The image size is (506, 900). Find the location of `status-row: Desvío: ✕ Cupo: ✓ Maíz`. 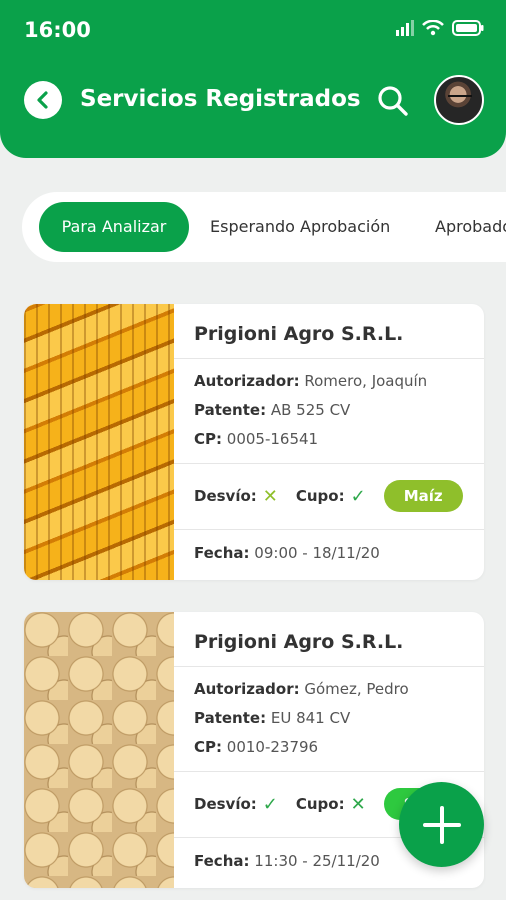

status-row: Desvío: ✕ Cupo: ✓ Maíz is located at coordinates (328, 496).